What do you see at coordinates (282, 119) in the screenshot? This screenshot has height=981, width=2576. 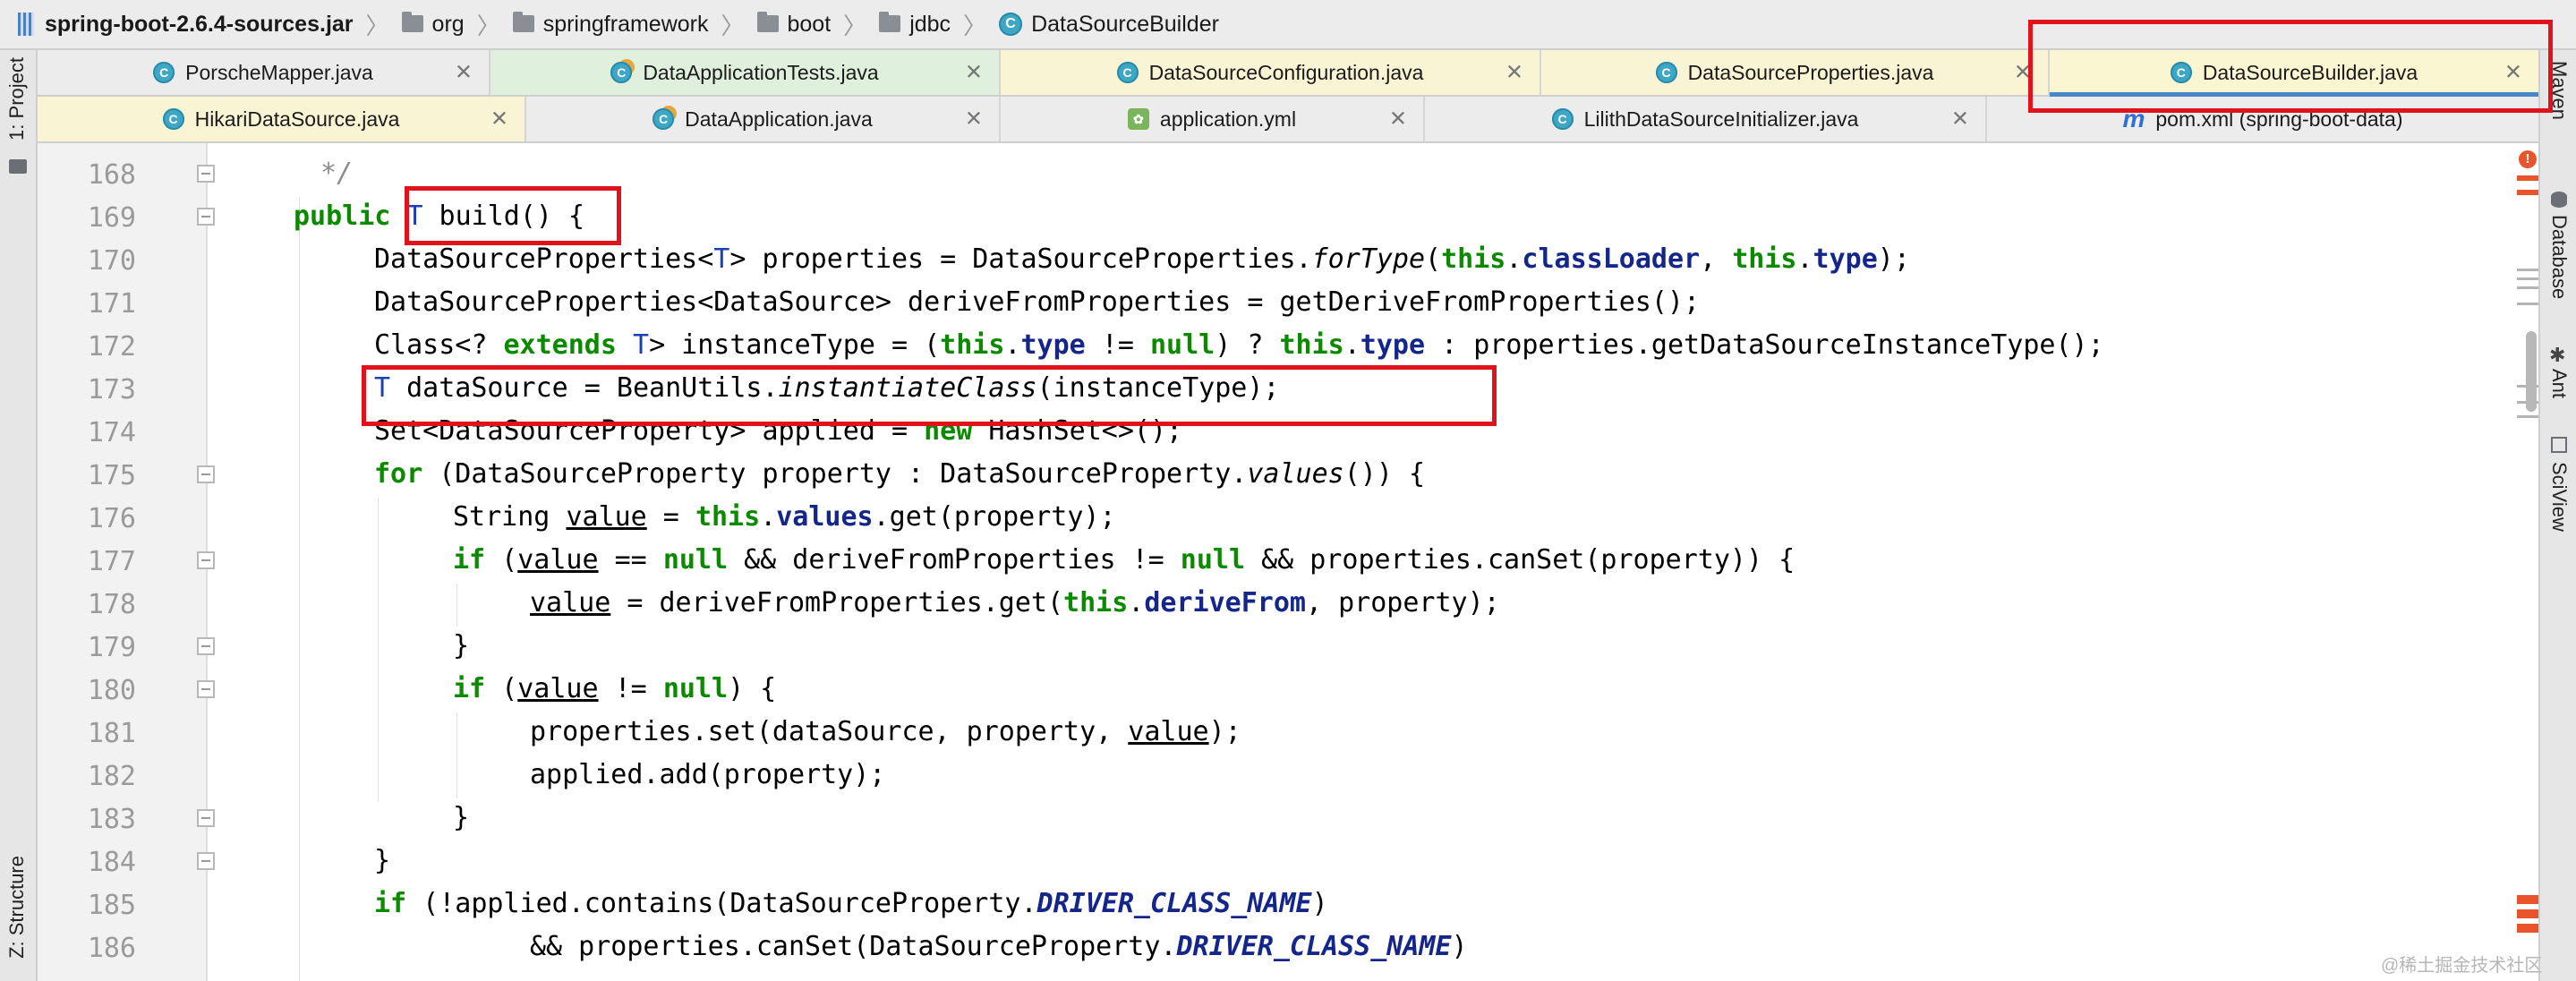 I see `tab-hikaridatasource: C HikariDataSource.java ✕` at bounding box center [282, 119].